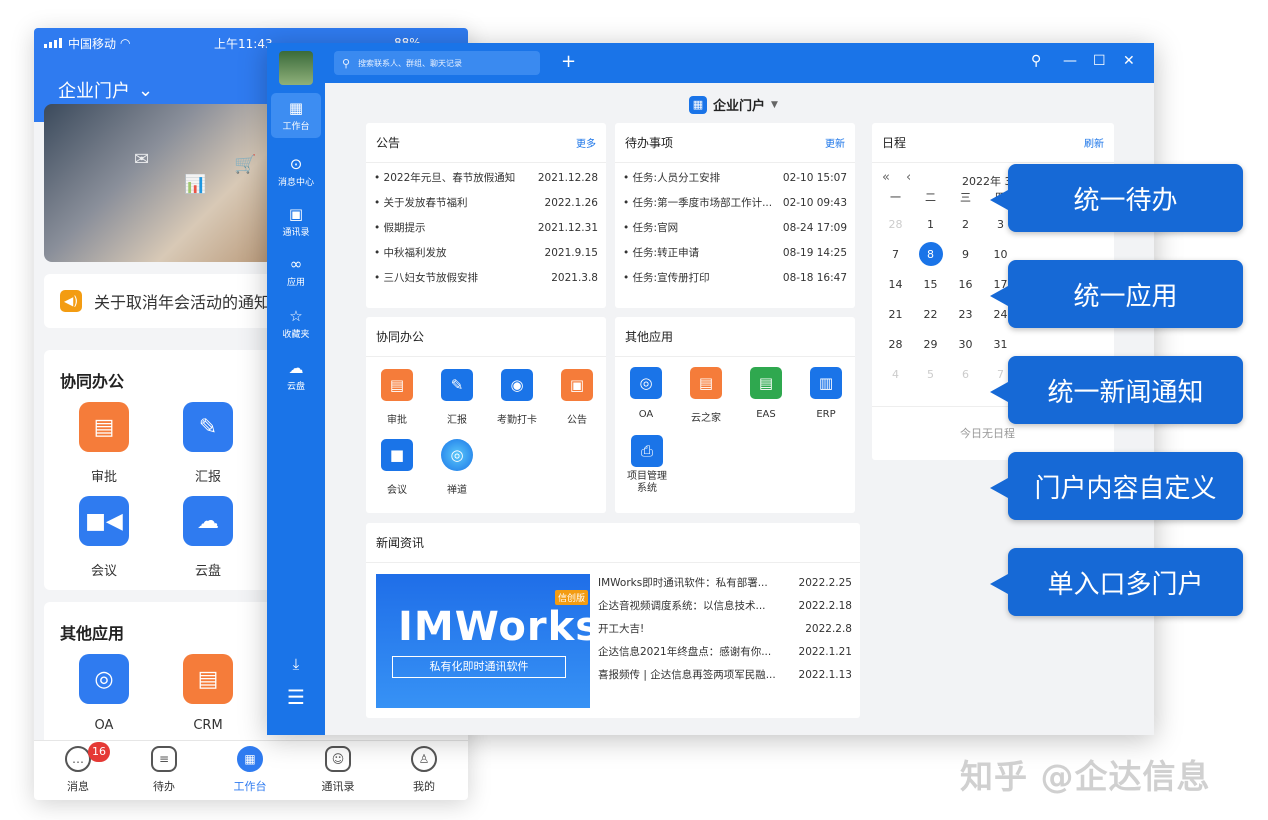 This screenshot has height=820, width=1268. Describe the element at coordinates (1099, 61) in the screenshot. I see `maximize-button: ☐` at that location.